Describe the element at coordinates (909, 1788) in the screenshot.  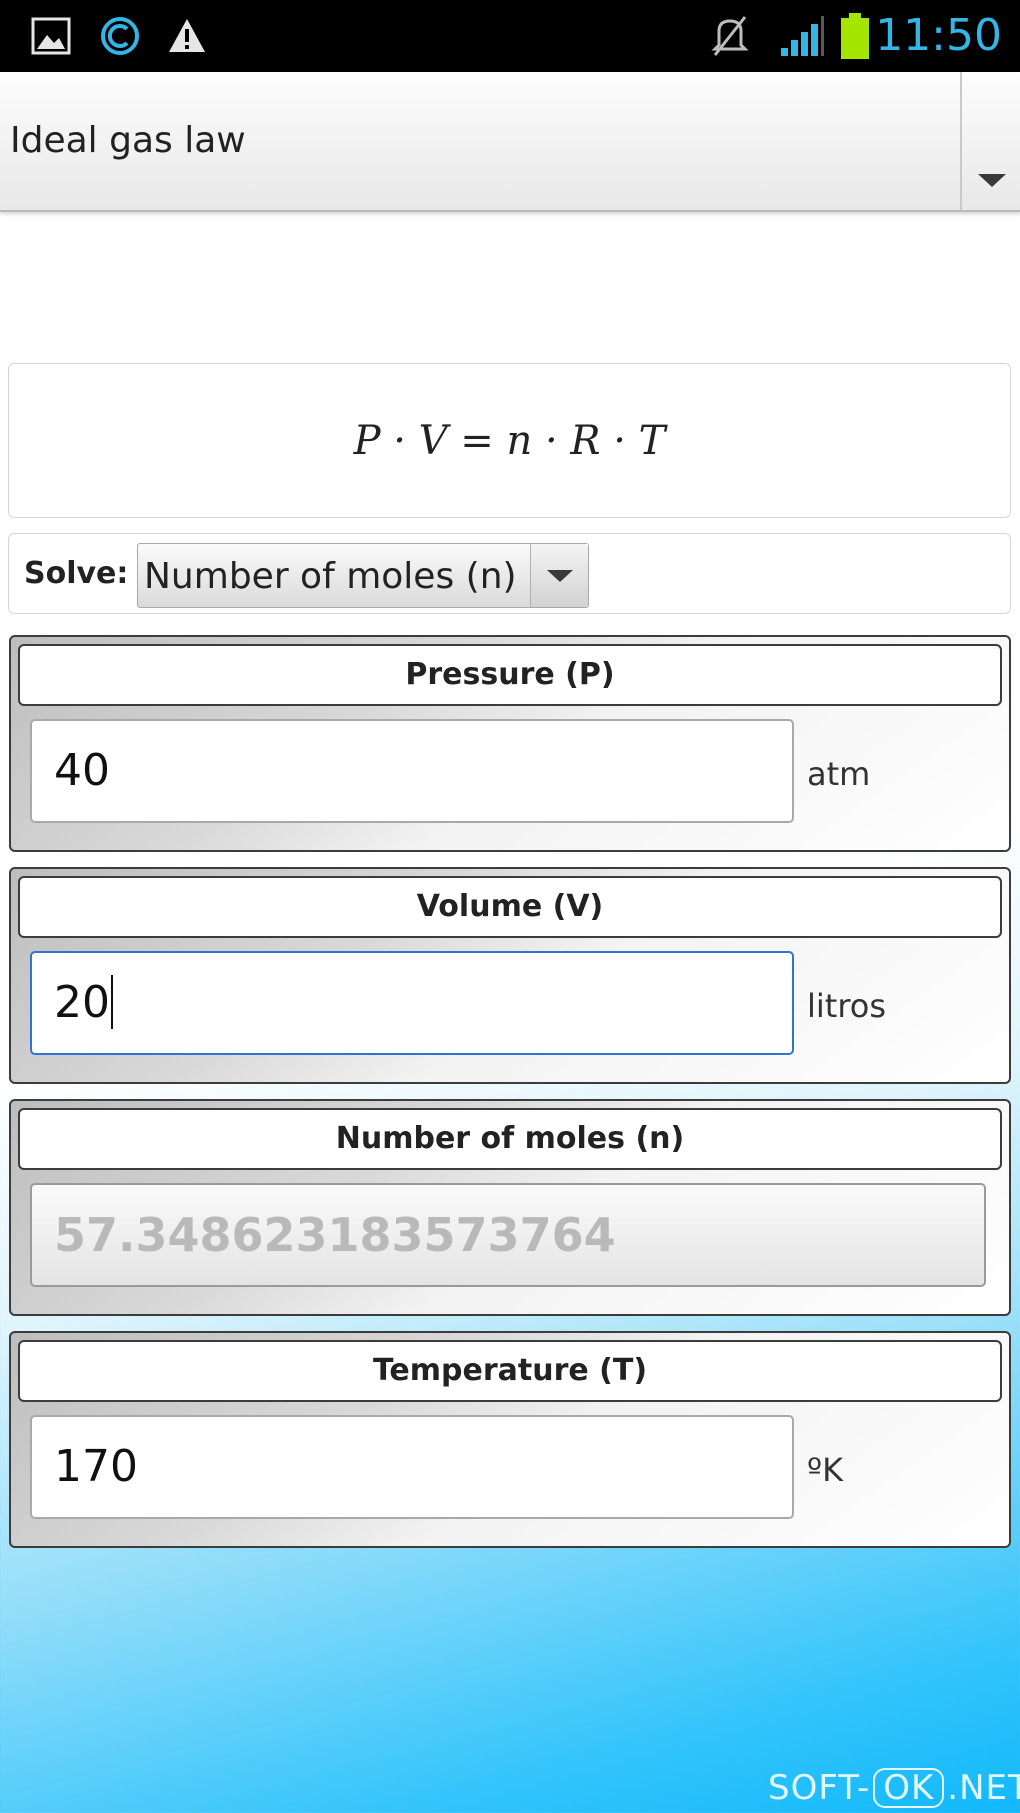
I see `watermark-middle: OK` at that location.